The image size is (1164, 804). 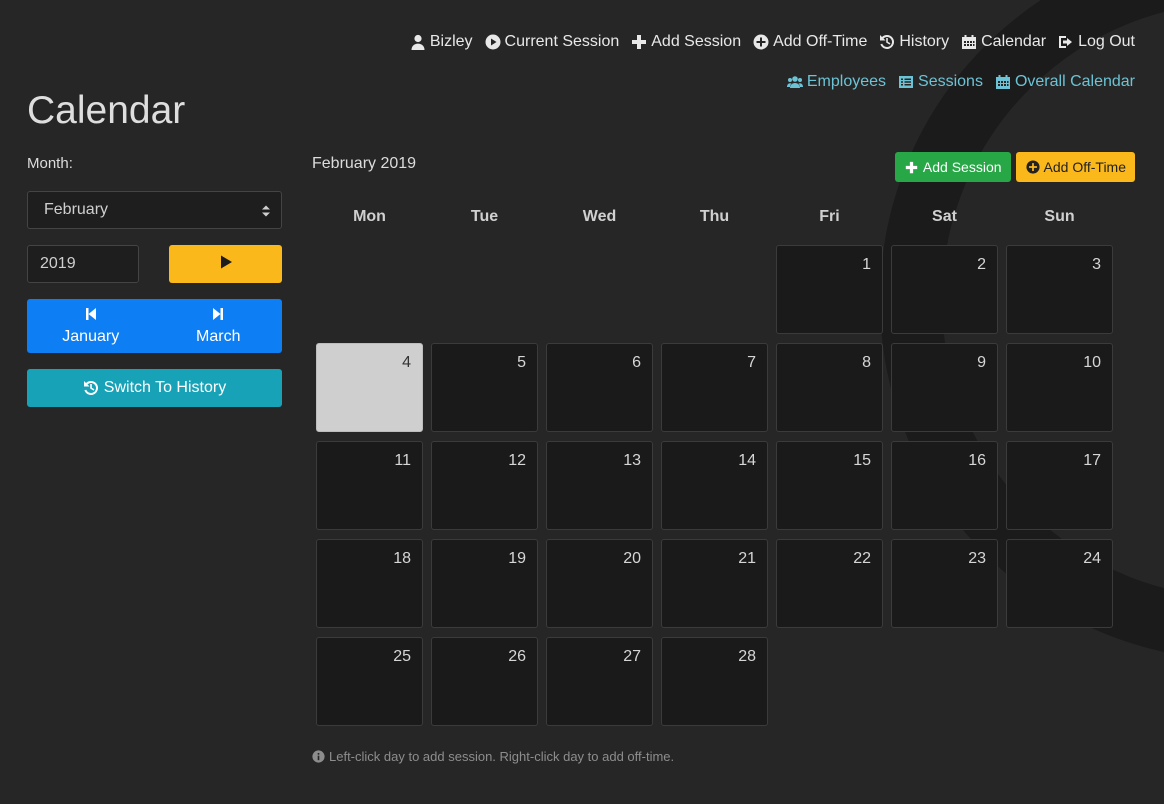 I want to click on day-number: 5, so click(x=521, y=362).